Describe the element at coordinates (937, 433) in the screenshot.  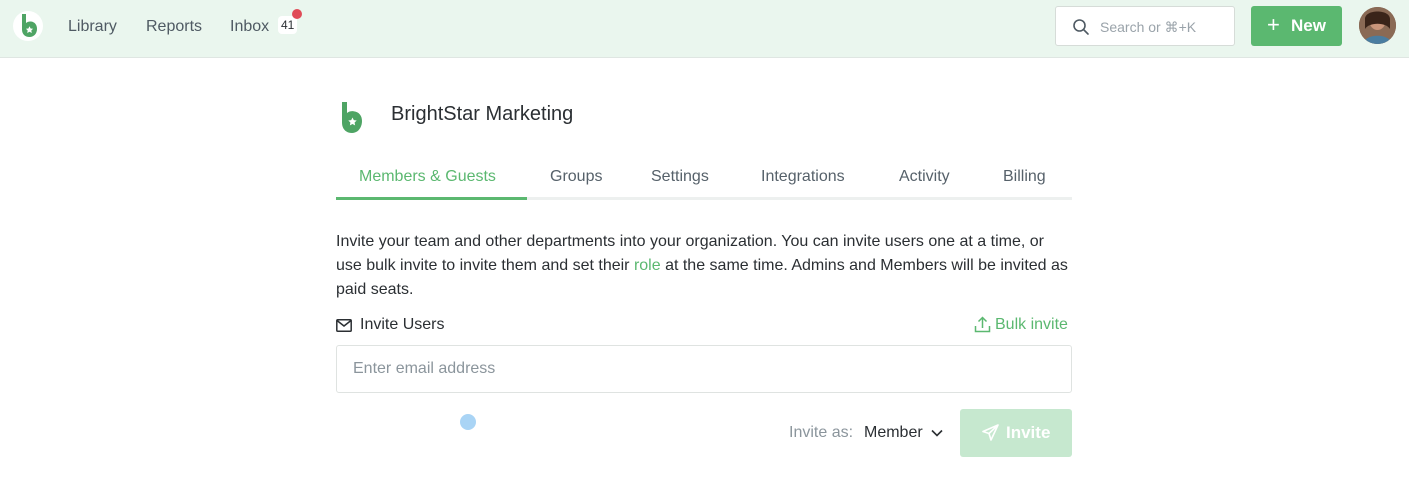
I see `chevron-down-icon` at that location.